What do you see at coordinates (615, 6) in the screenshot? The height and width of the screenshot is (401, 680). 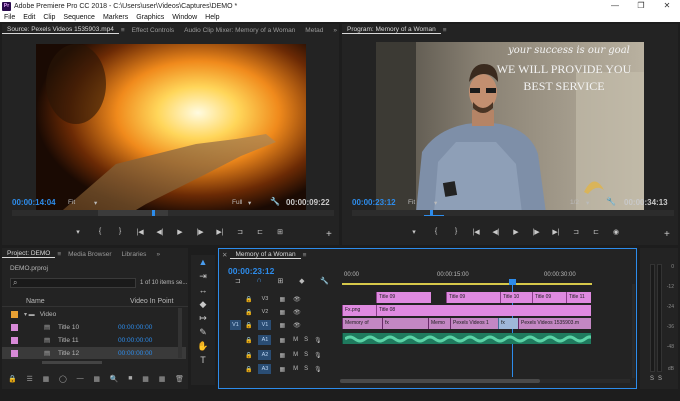 I see `minimize-button: —` at bounding box center [615, 6].